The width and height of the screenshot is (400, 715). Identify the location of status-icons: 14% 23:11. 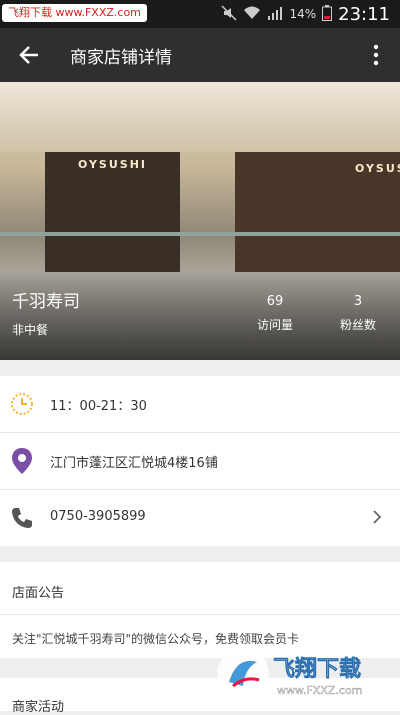
(305, 14).